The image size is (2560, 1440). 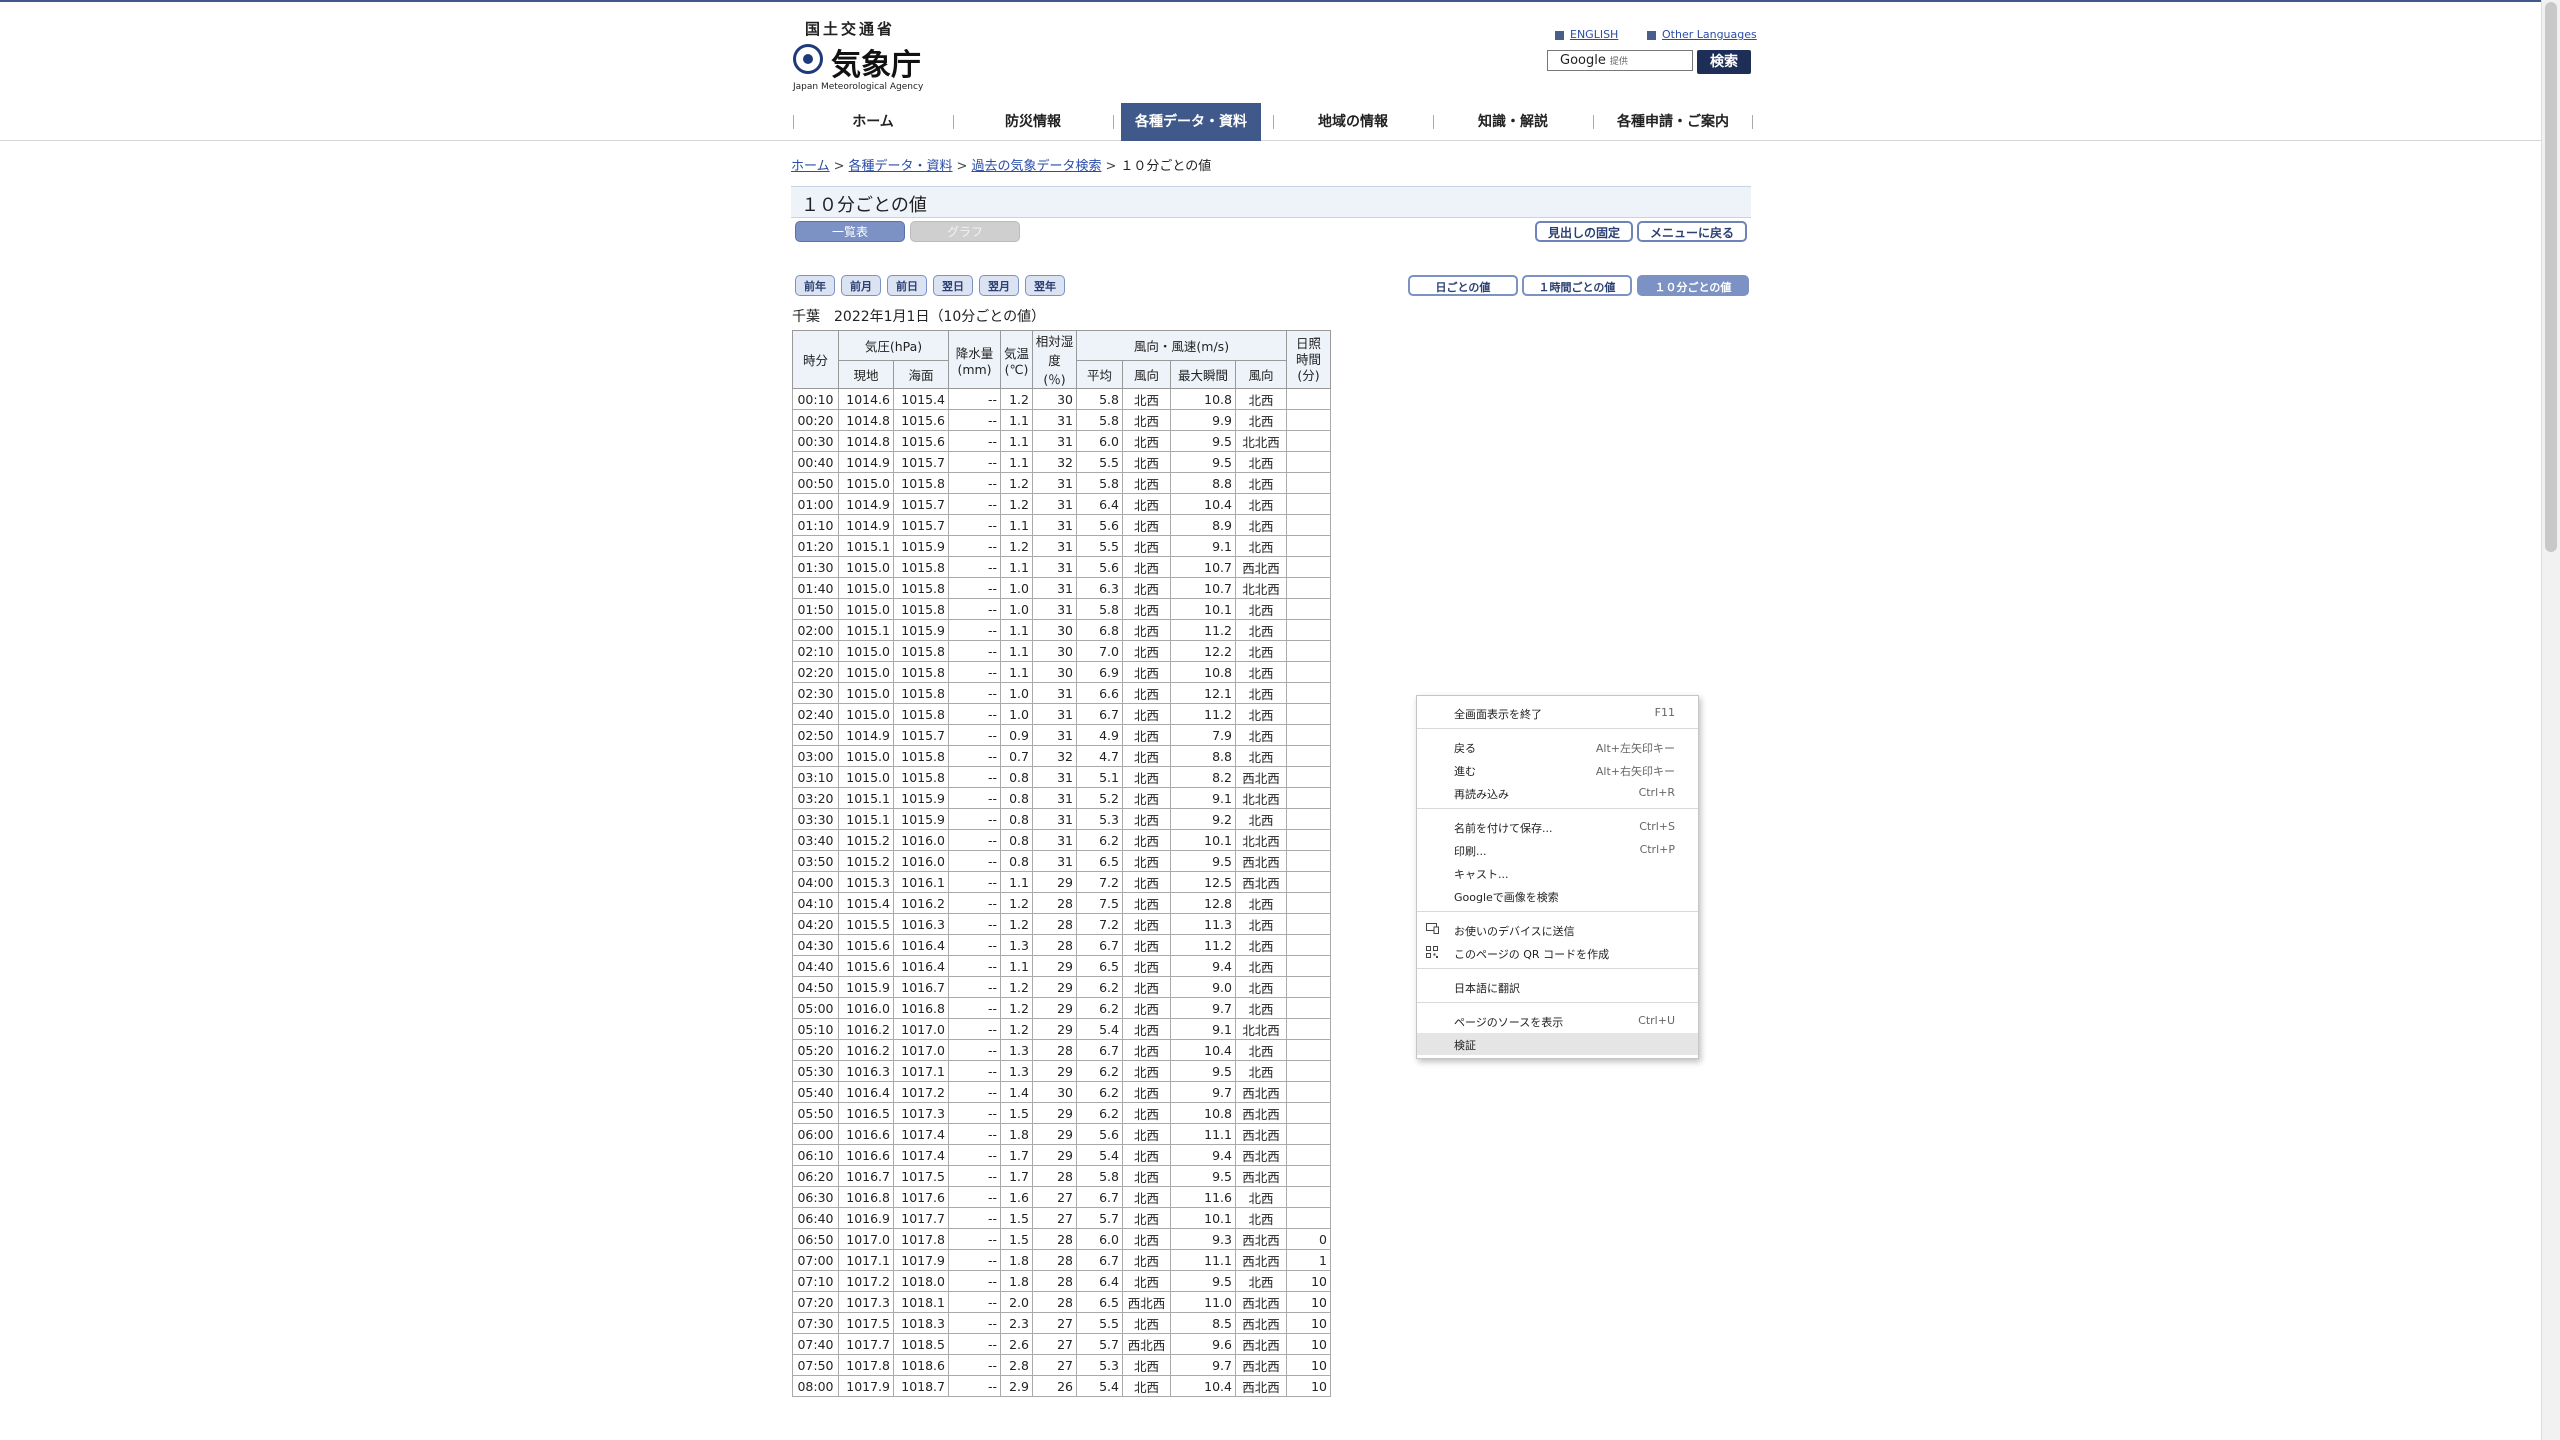 I want to click on tenmin-values-button: １０分ごとの値, so click(x=1693, y=285).